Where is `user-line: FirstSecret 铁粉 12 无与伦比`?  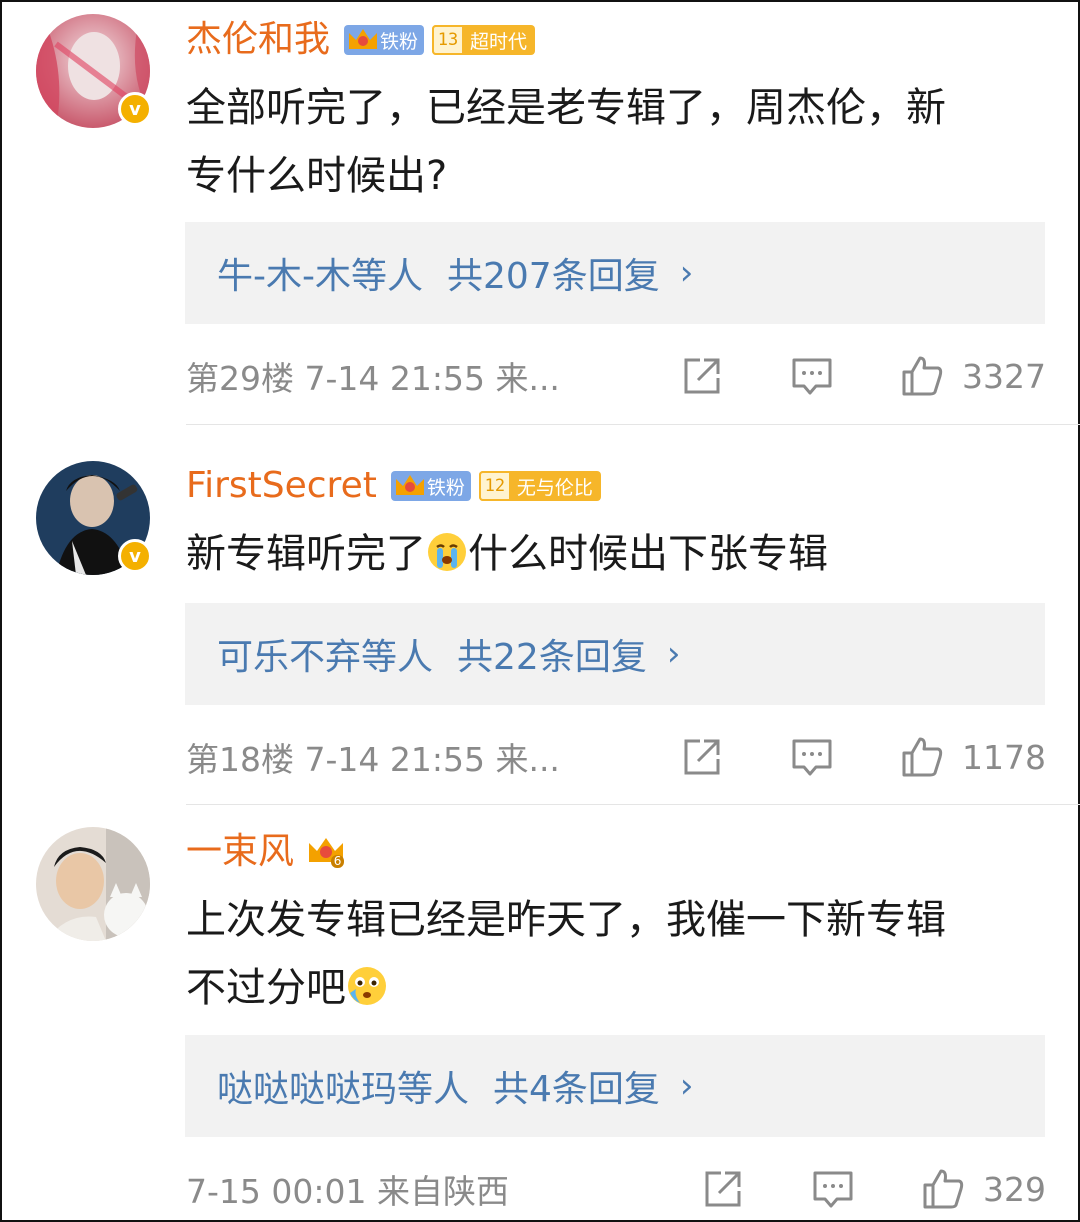 user-line: FirstSecret 铁粉 12 无与伦比 is located at coordinates (393, 486).